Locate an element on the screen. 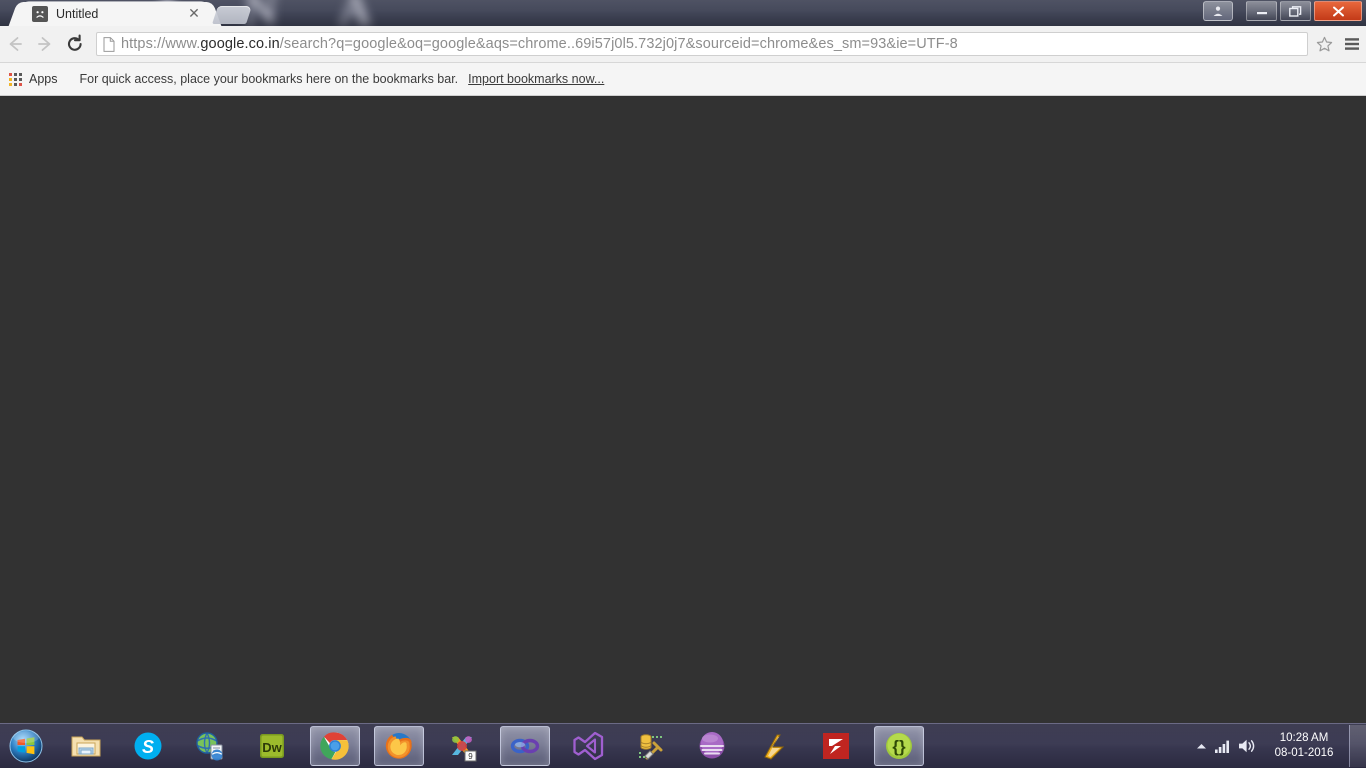 The width and height of the screenshot is (1366, 768). visual-studio-icon is located at coordinates (588, 746).